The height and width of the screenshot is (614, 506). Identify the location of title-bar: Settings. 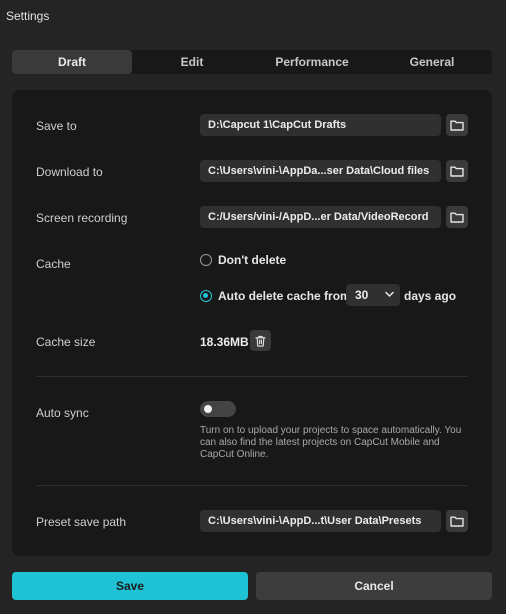
(253, 17).